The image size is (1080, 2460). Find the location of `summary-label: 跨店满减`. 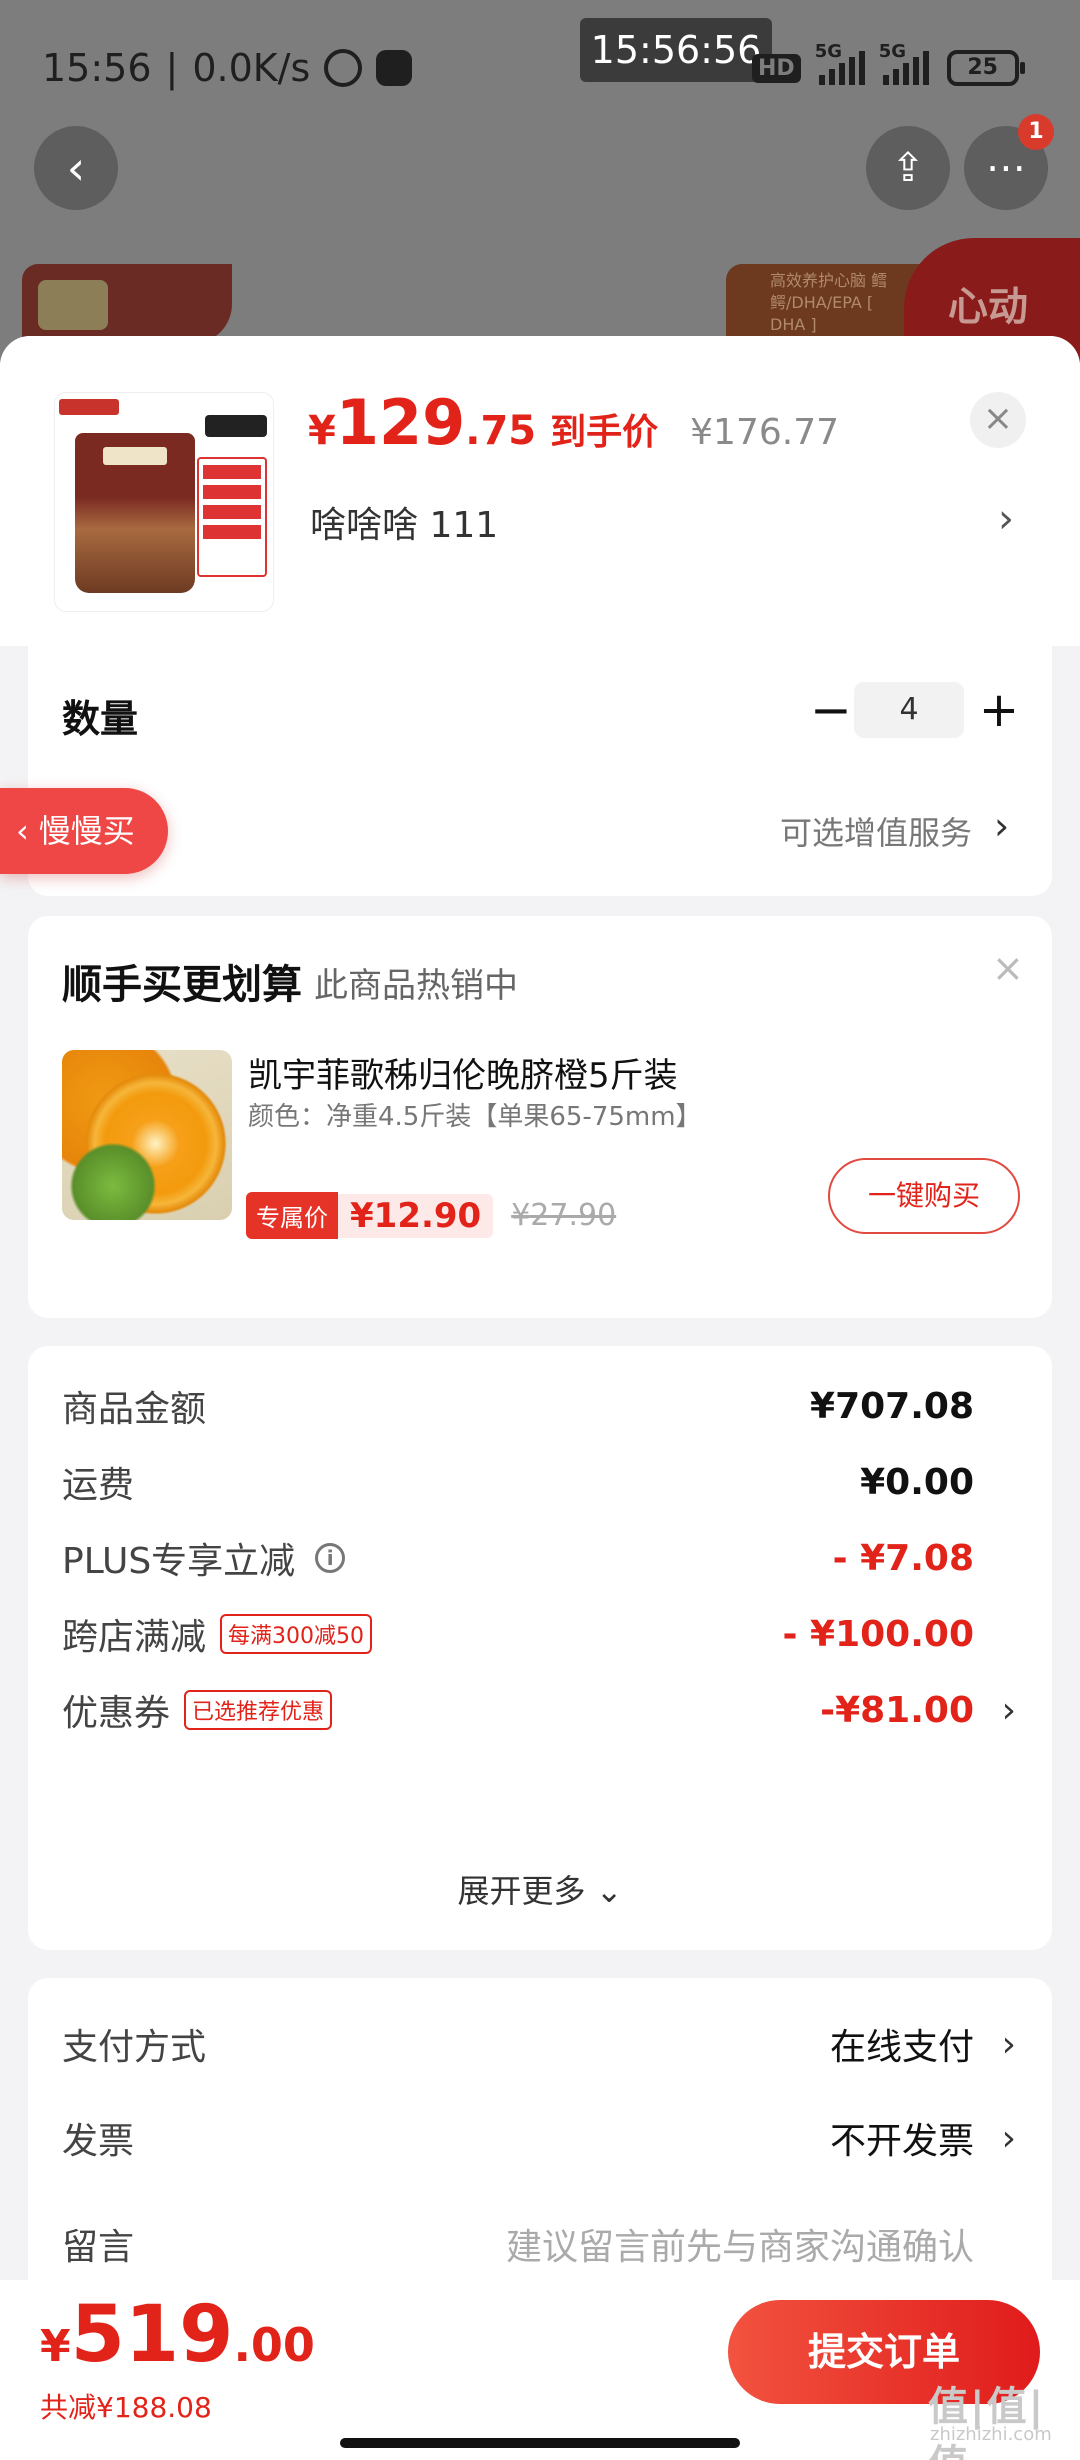

summary-label: 跨店满减 is located at coordinates (134, 1637).